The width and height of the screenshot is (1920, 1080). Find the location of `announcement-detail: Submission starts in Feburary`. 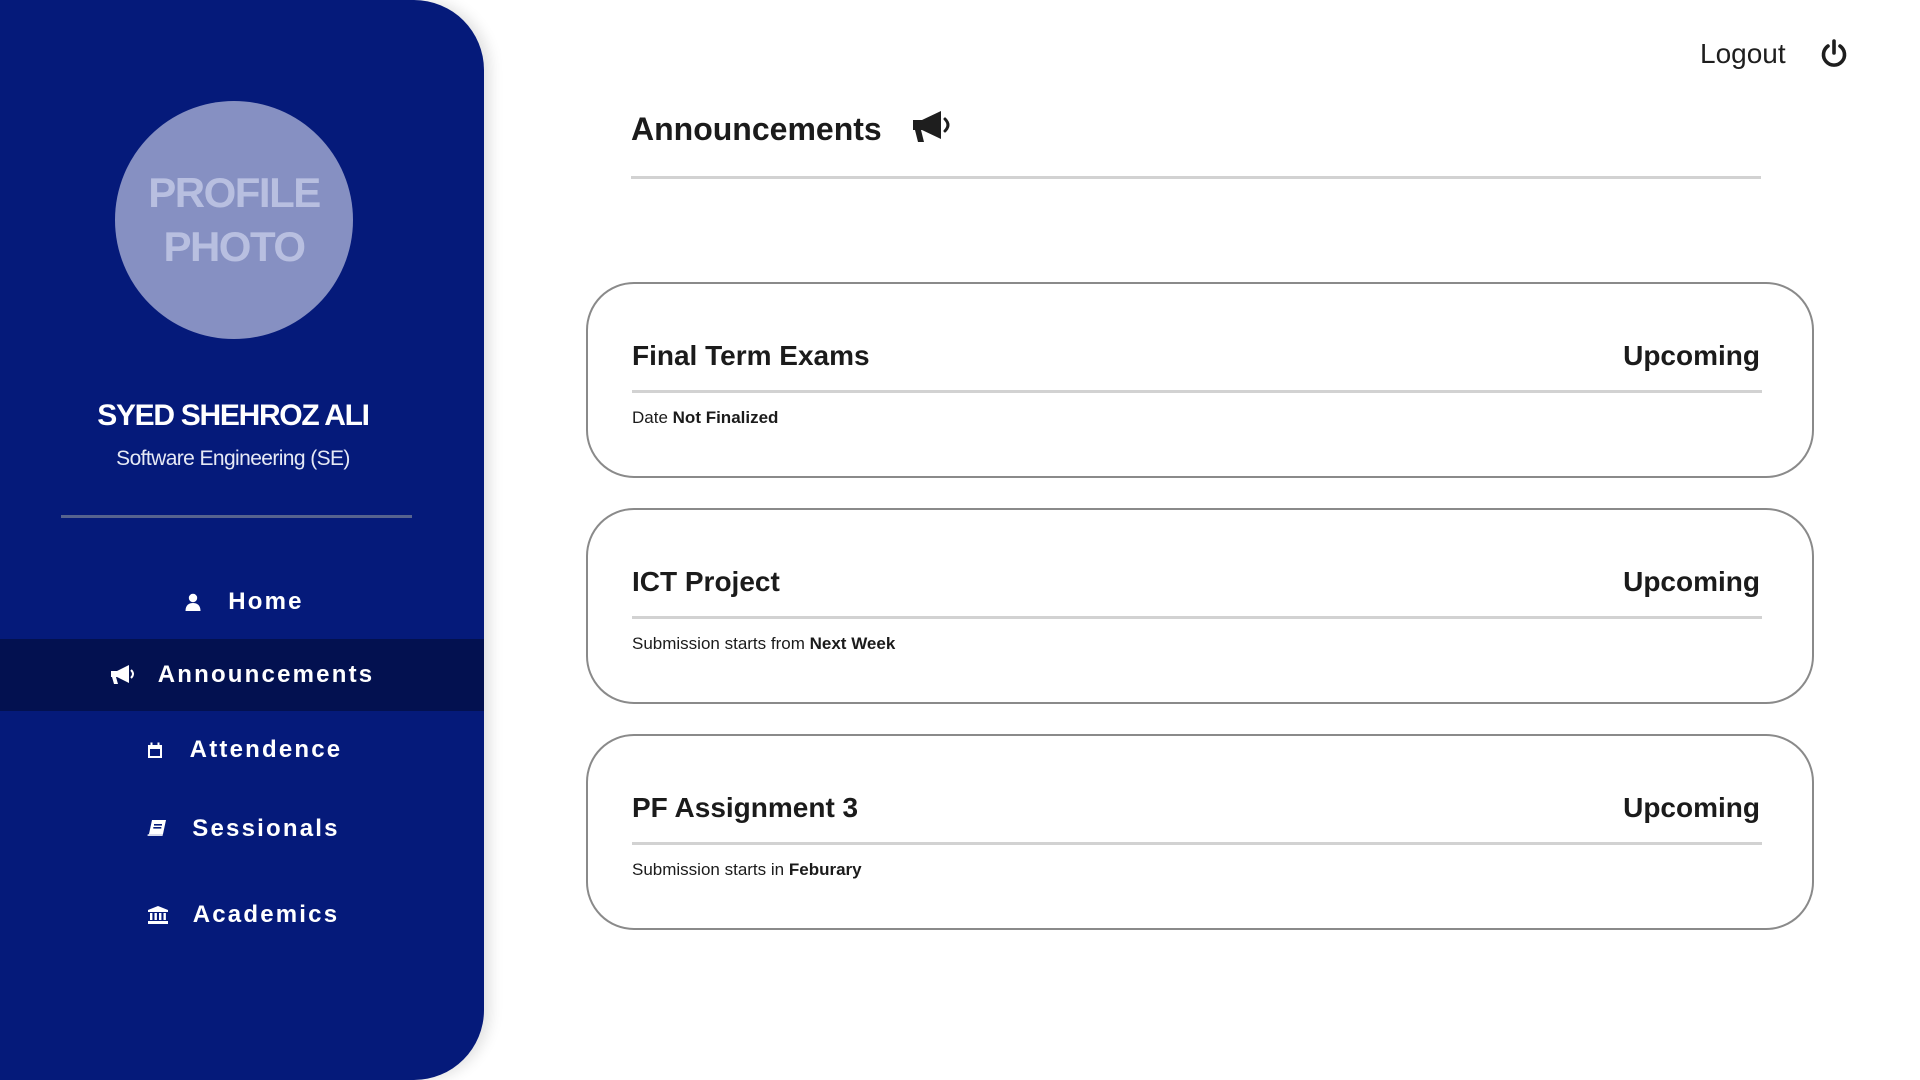

announcement-detail: Submission starts in Feburary is located at coordinates (747, 870).